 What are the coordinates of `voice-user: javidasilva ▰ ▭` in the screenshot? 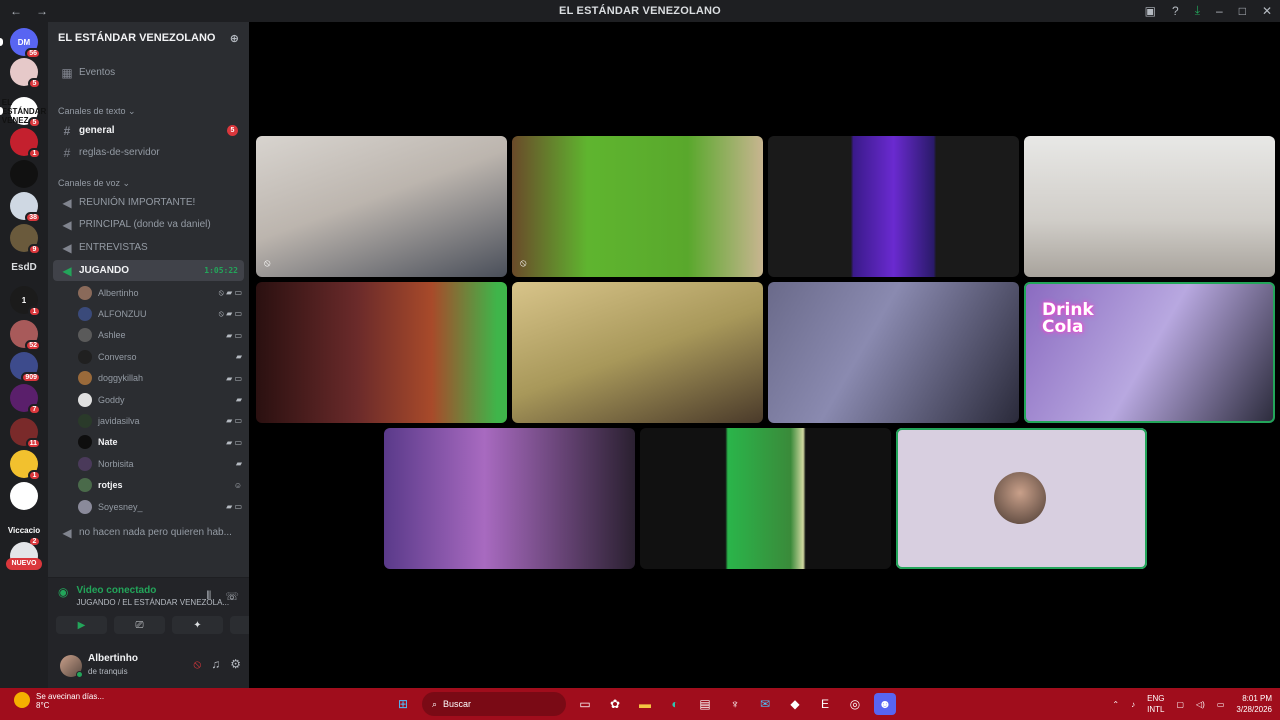 It's located at (161, 420).